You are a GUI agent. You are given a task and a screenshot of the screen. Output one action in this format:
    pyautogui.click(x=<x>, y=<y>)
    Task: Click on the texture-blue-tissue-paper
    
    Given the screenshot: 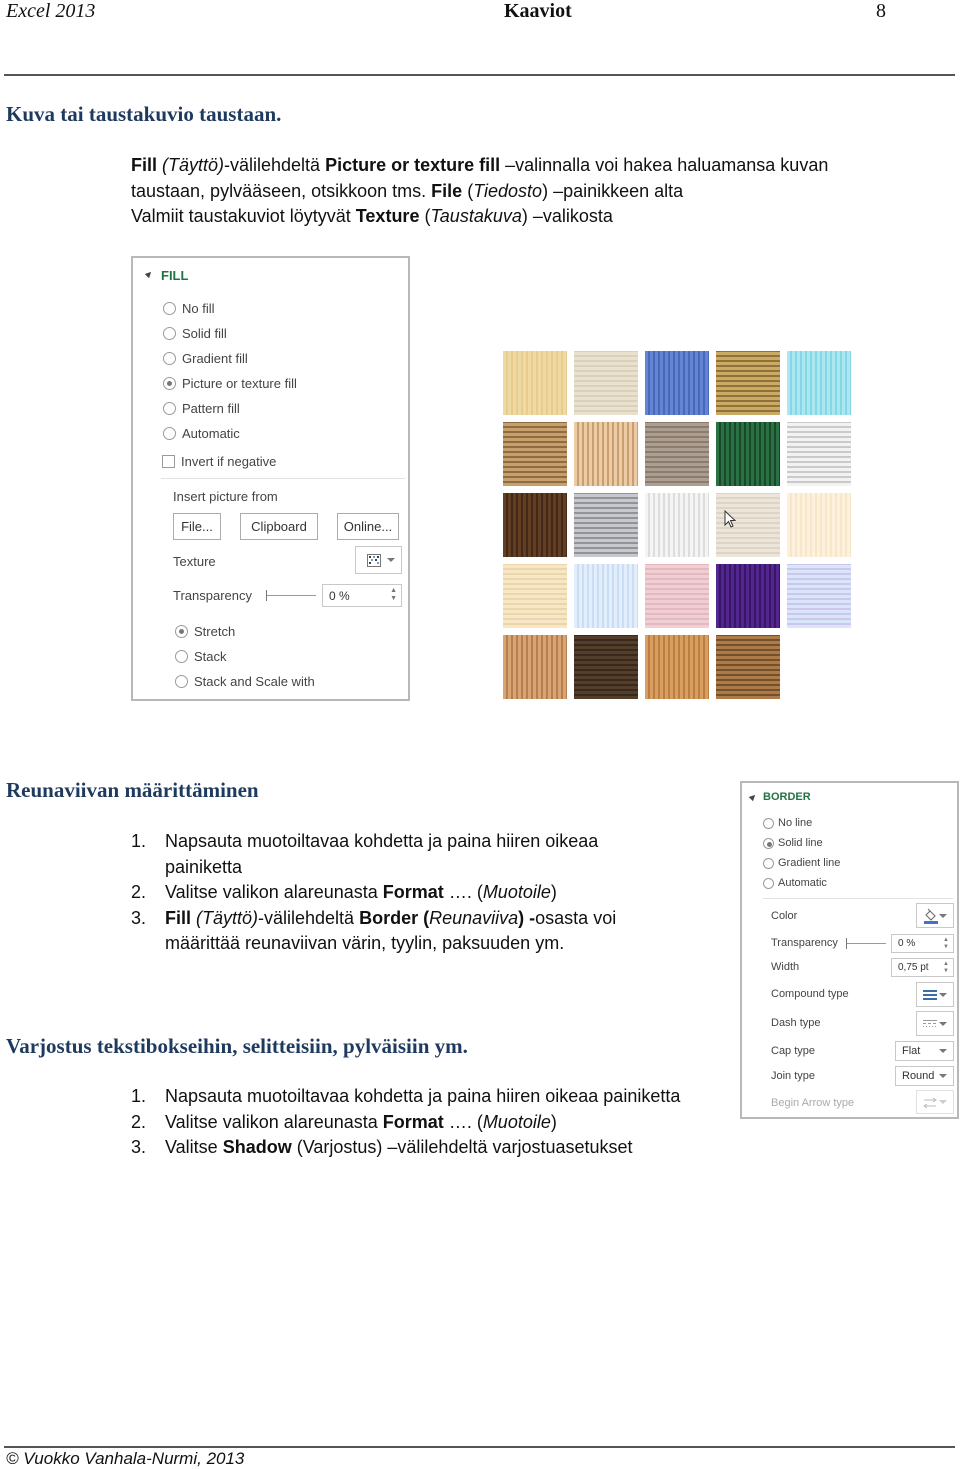 What is the action you would take?
    pyautogui.click(x=606, y=596)
    